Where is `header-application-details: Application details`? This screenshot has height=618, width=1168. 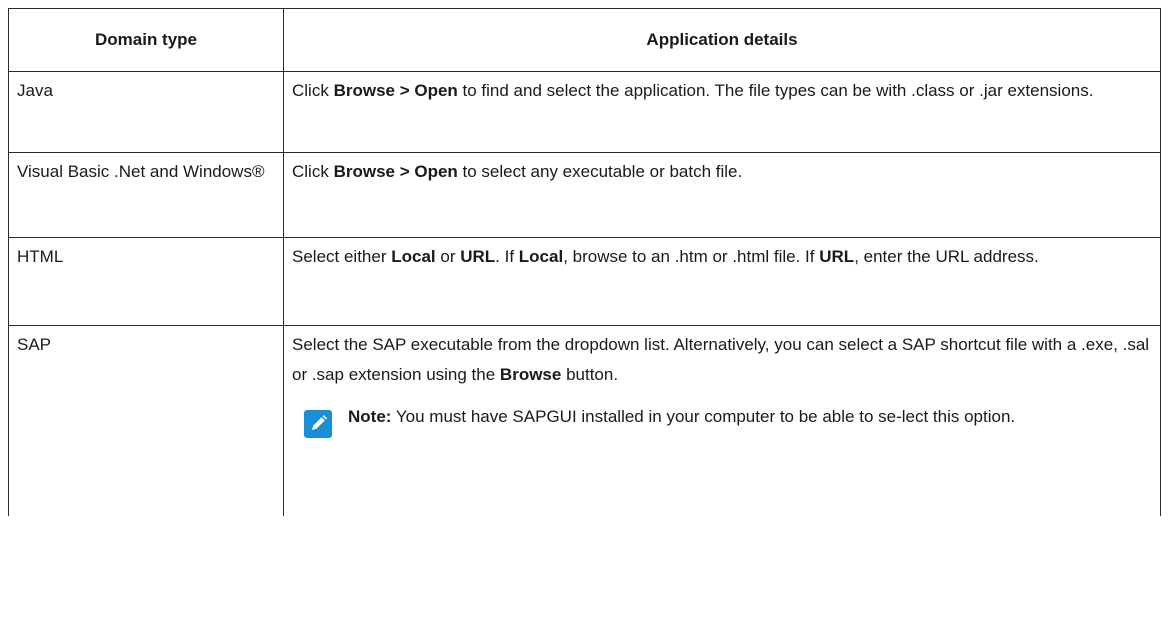
header-application-details: Application details is located at coordinates (722, 40).